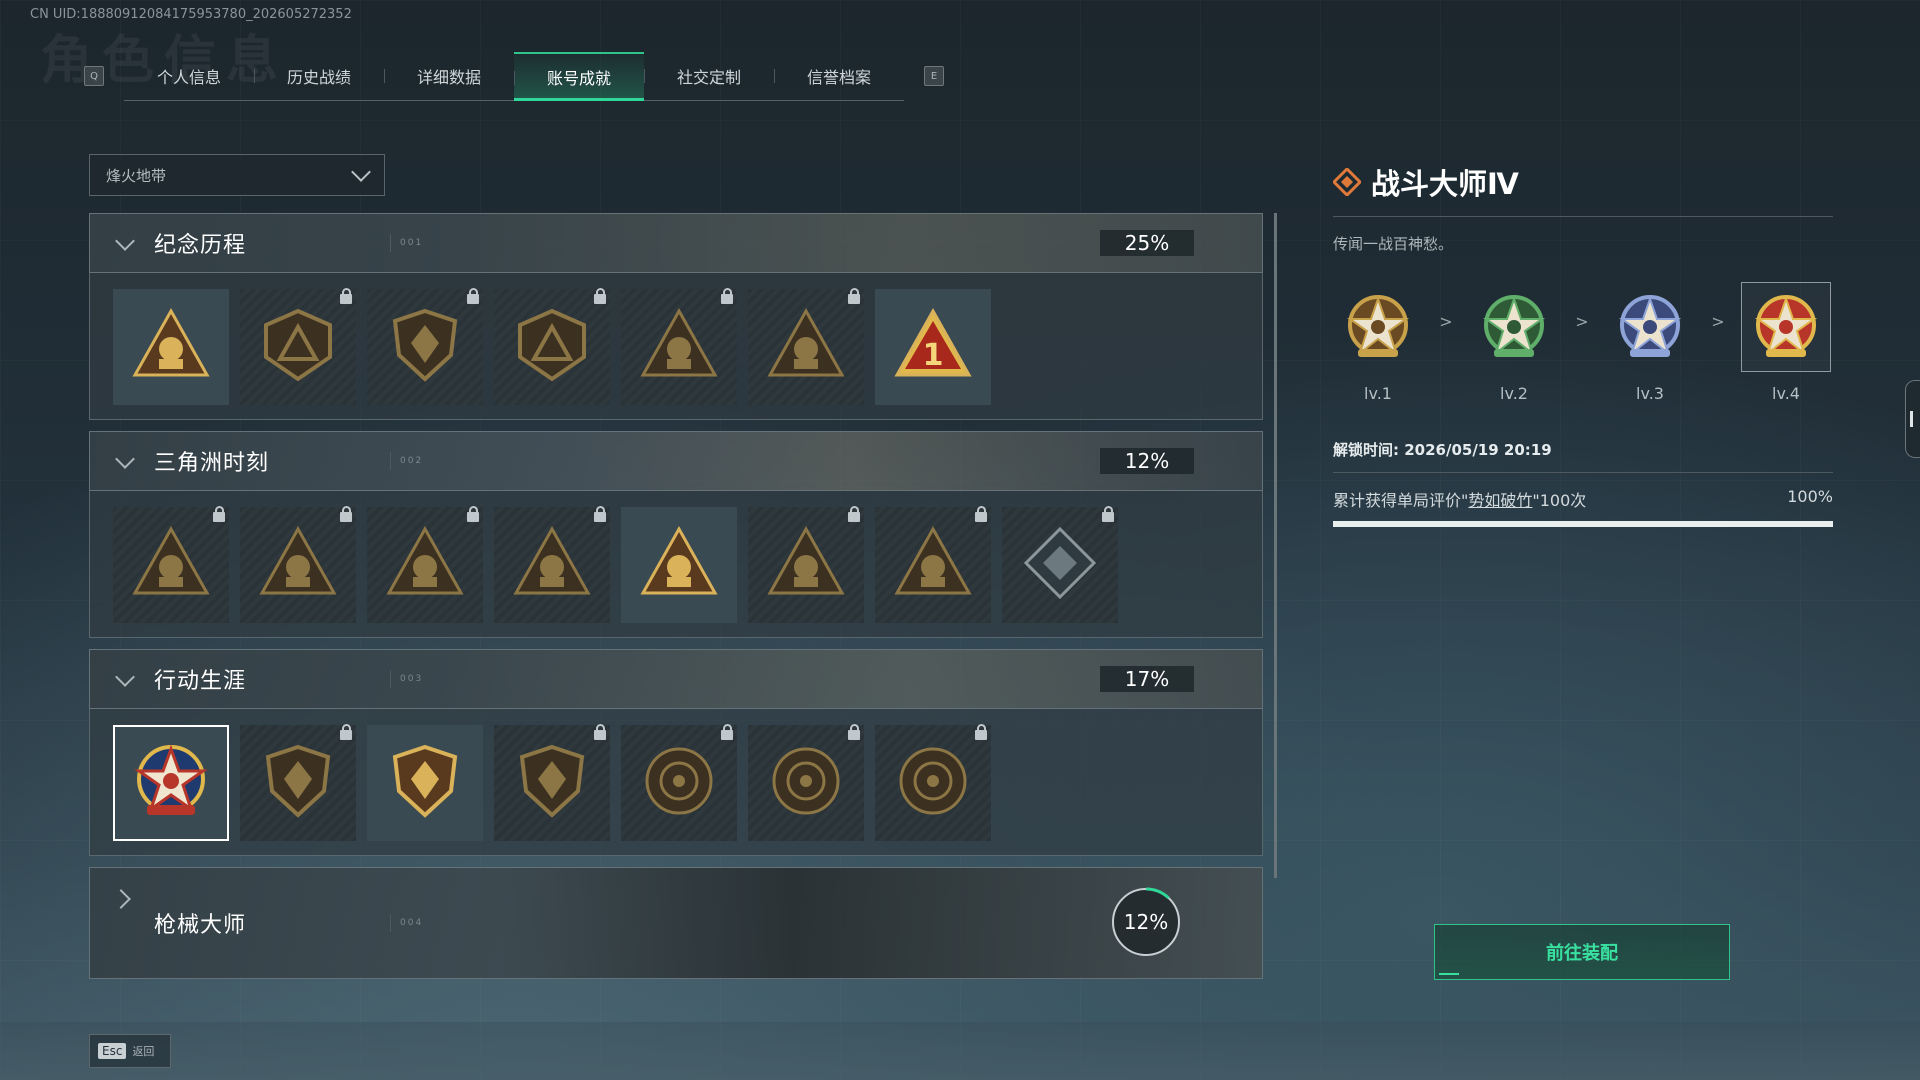  What do you see at coordinates (1147, 679) in the screenshot?
I see `section-percent: 17%` at bounding box center [1147, 679].